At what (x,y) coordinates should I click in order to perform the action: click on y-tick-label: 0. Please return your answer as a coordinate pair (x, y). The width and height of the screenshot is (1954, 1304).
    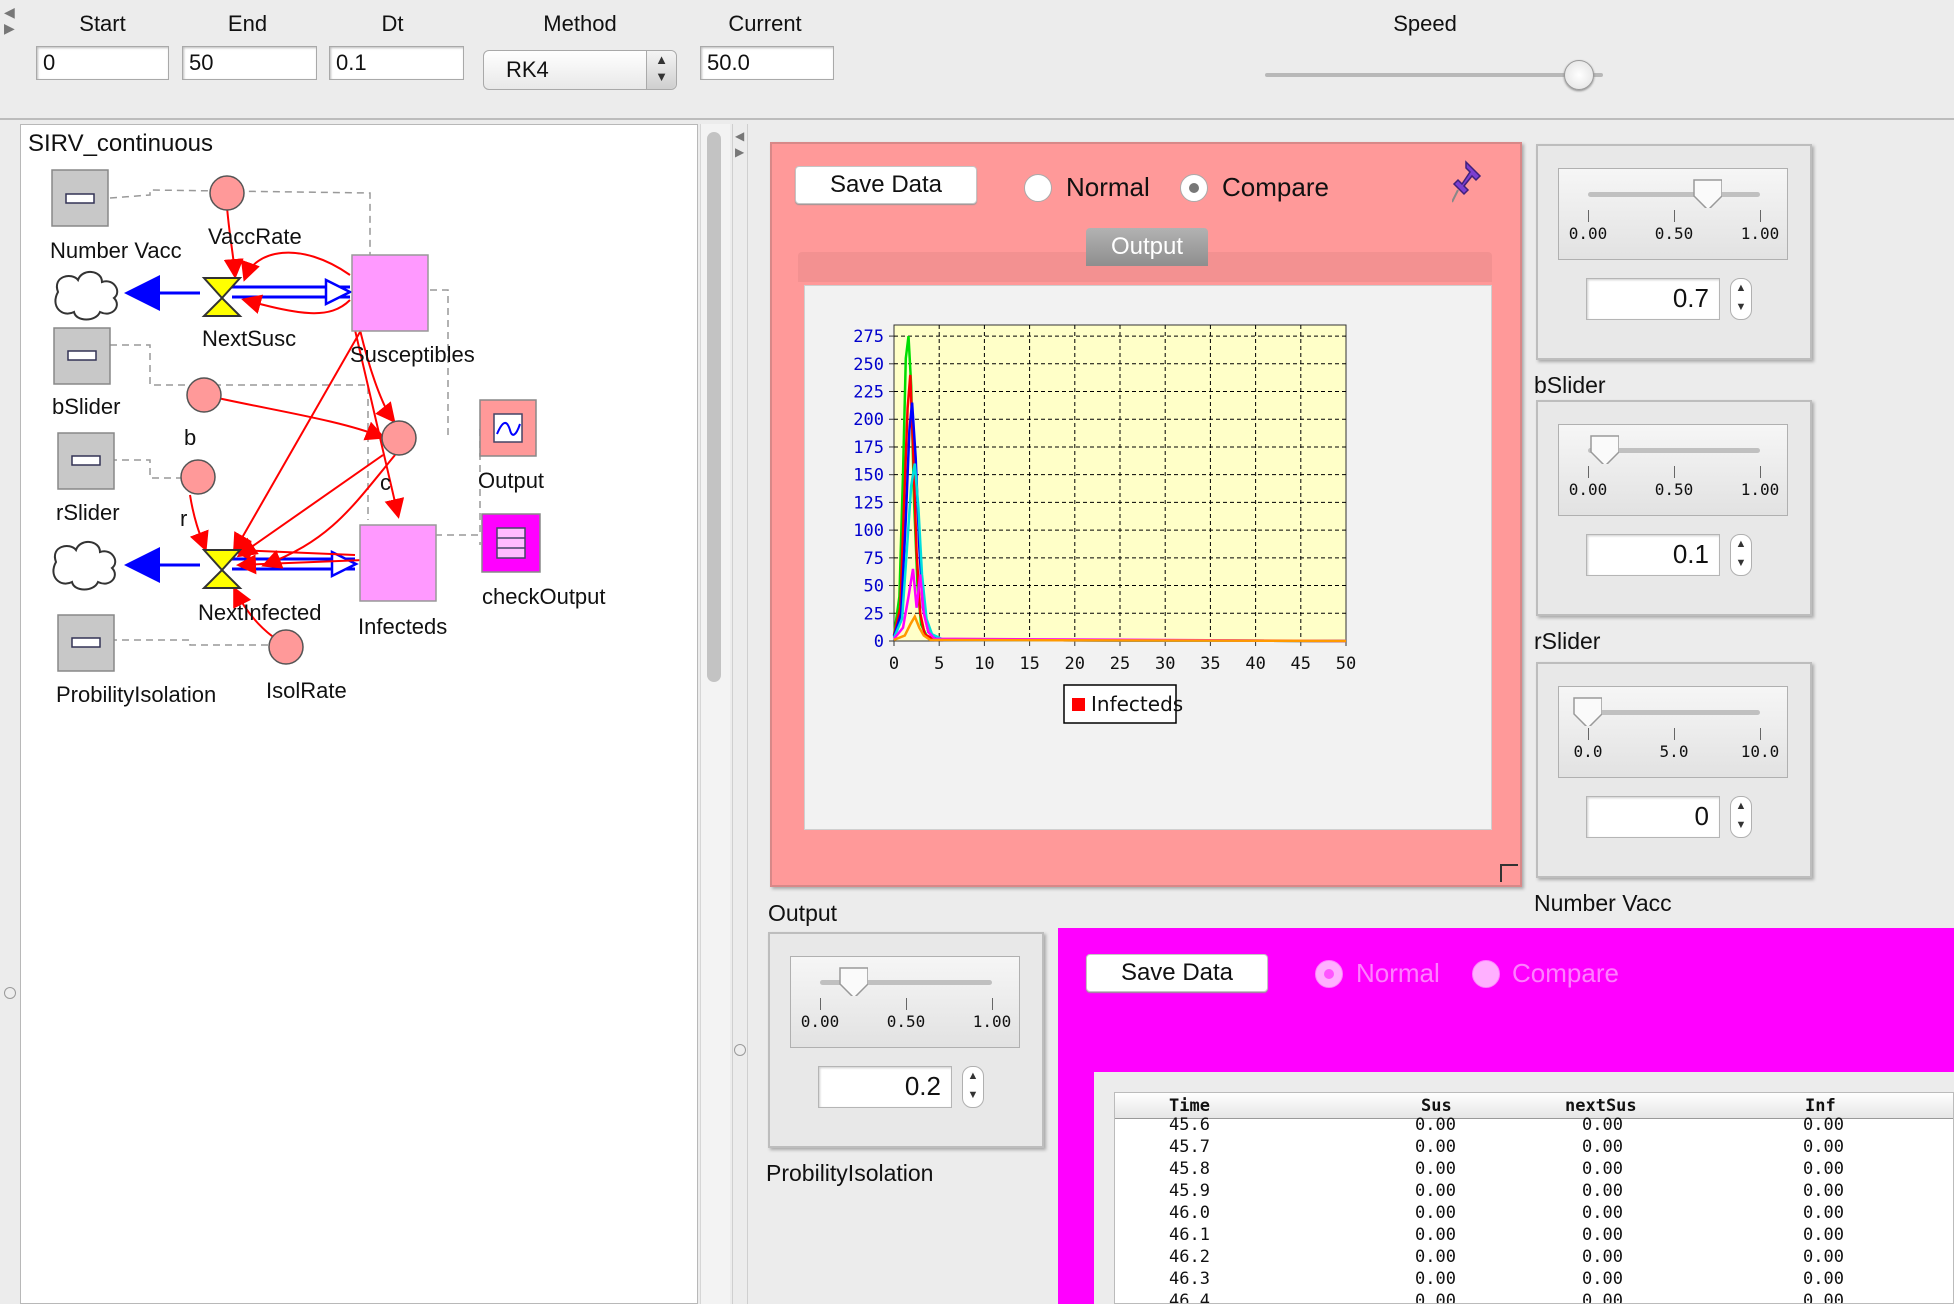
    Looking at the image, I should click on (879, 642).